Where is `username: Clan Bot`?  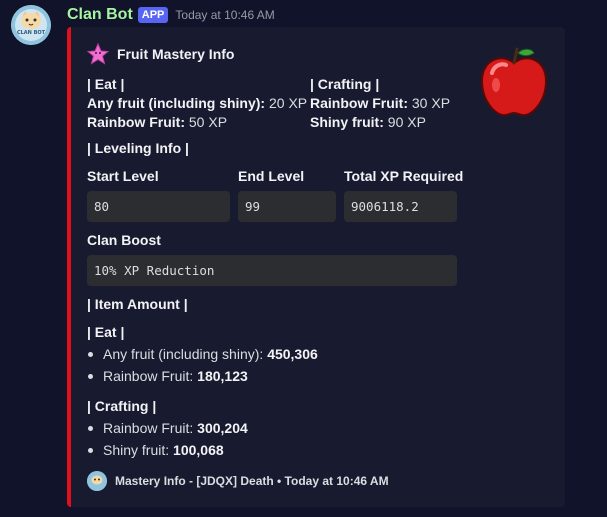
username: Clan Bot is located at coordinates (100, 15).